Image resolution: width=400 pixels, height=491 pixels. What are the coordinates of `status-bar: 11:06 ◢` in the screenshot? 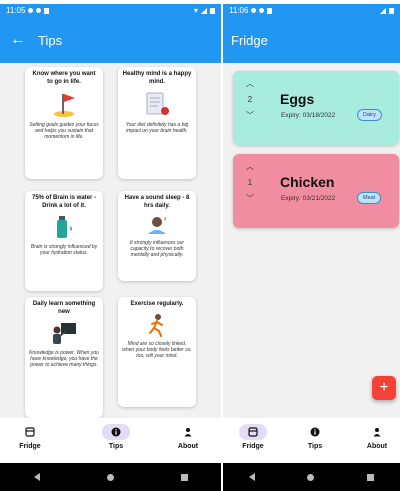 It's located at (311, 10).